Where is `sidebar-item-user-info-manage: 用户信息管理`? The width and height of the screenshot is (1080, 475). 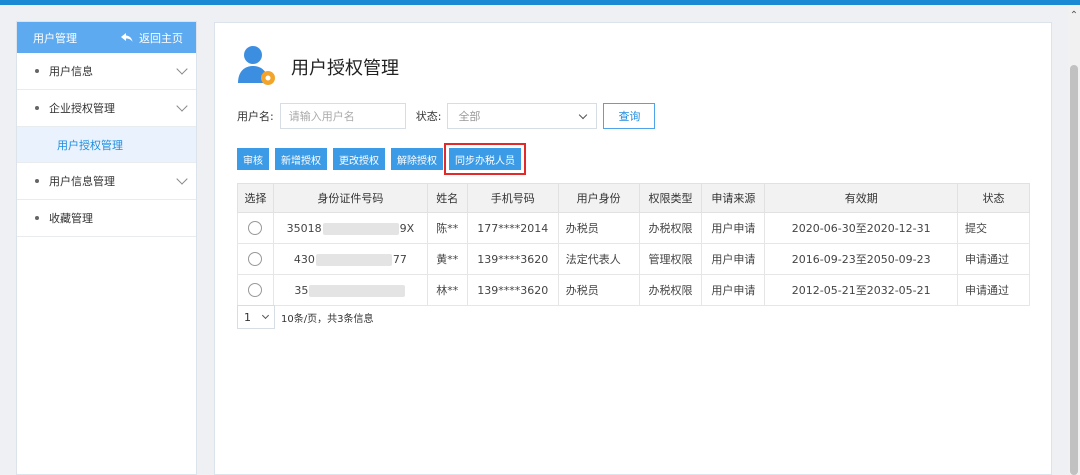 sidebar-item-user-info-manage: 用户信息管理 is located at coordinates (106, 181).